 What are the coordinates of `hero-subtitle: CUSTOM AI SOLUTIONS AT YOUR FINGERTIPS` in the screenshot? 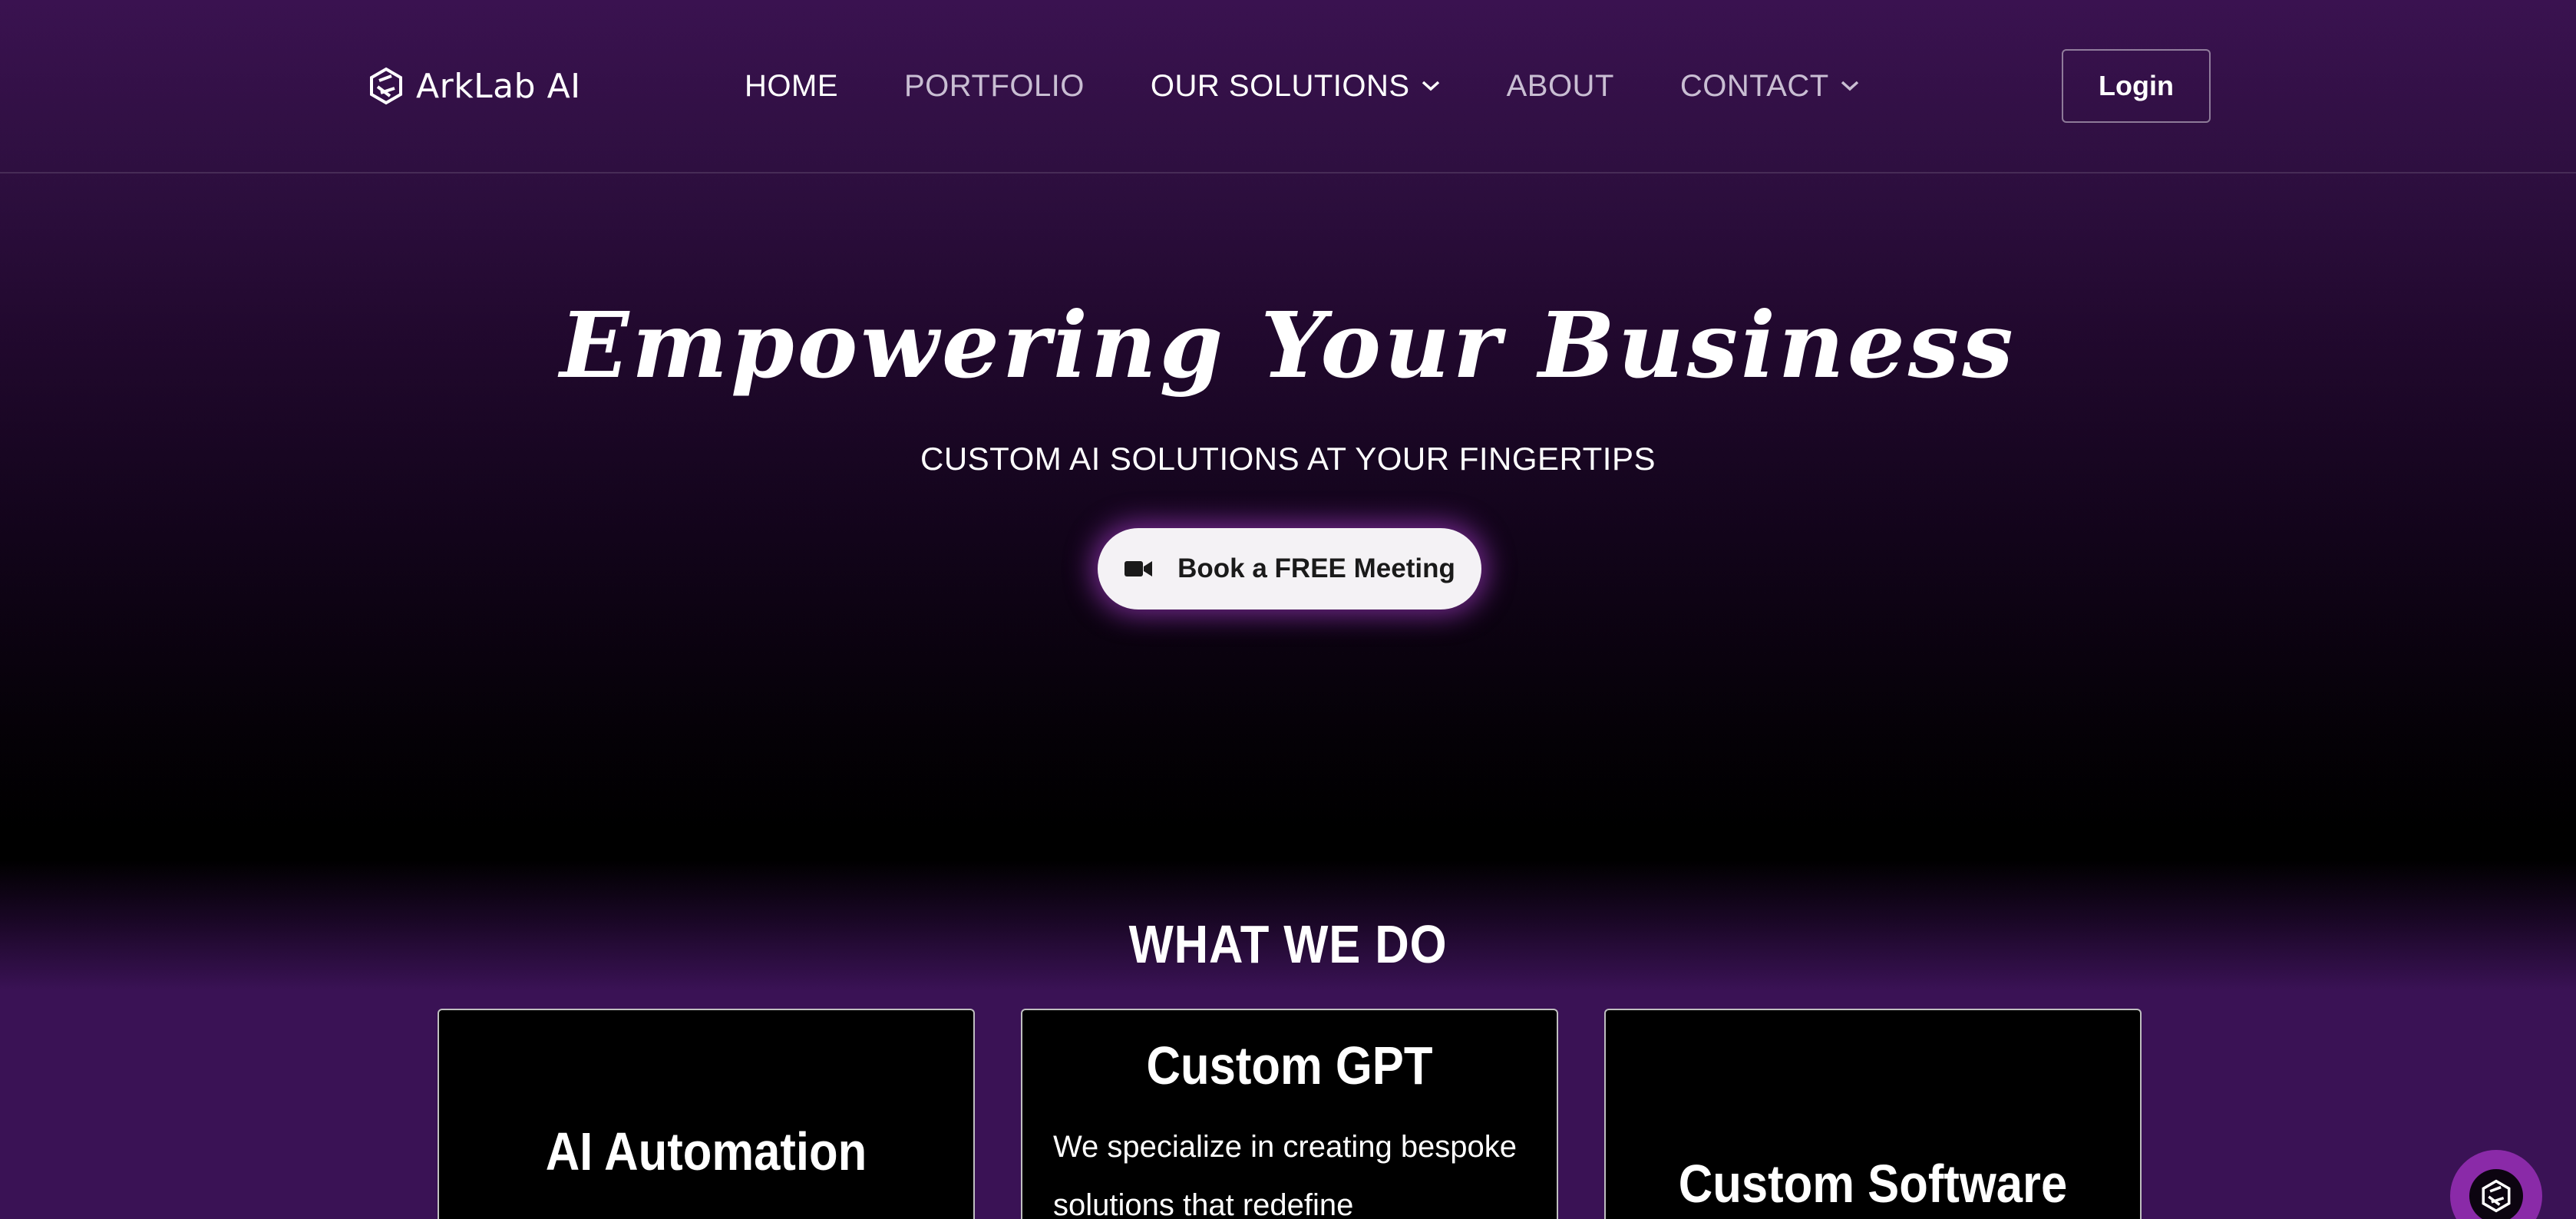 It's located at (1288, 459).